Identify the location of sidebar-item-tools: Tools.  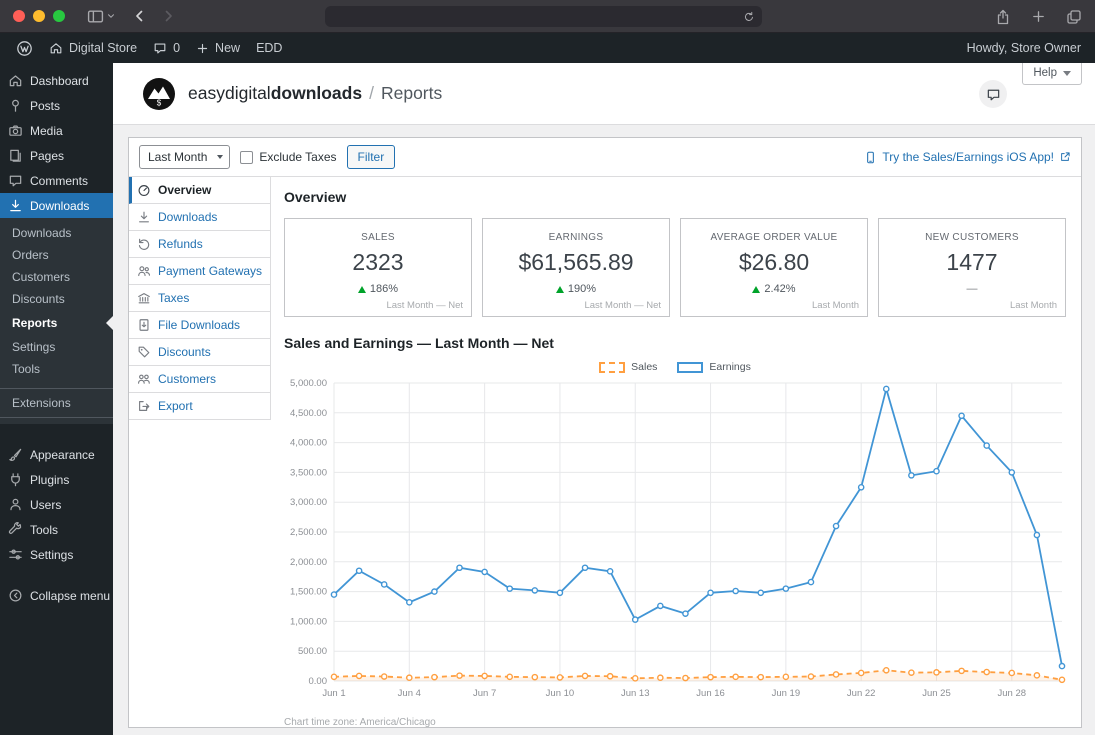
(56, 529).